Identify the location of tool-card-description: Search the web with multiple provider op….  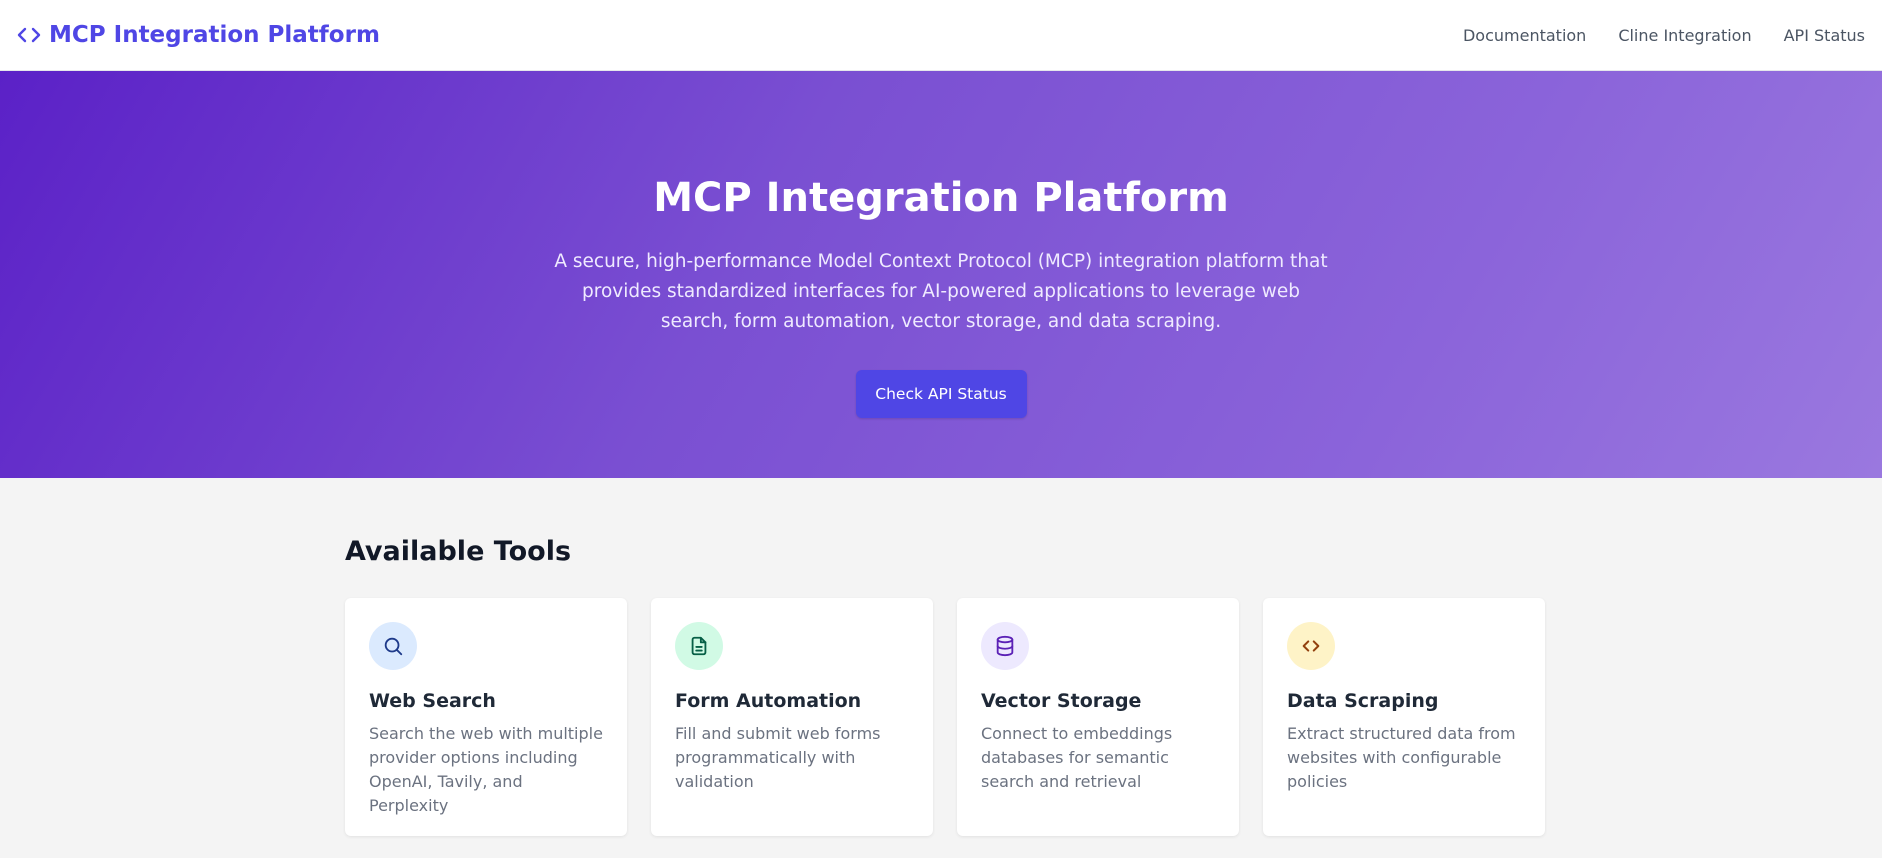
(486, 769).